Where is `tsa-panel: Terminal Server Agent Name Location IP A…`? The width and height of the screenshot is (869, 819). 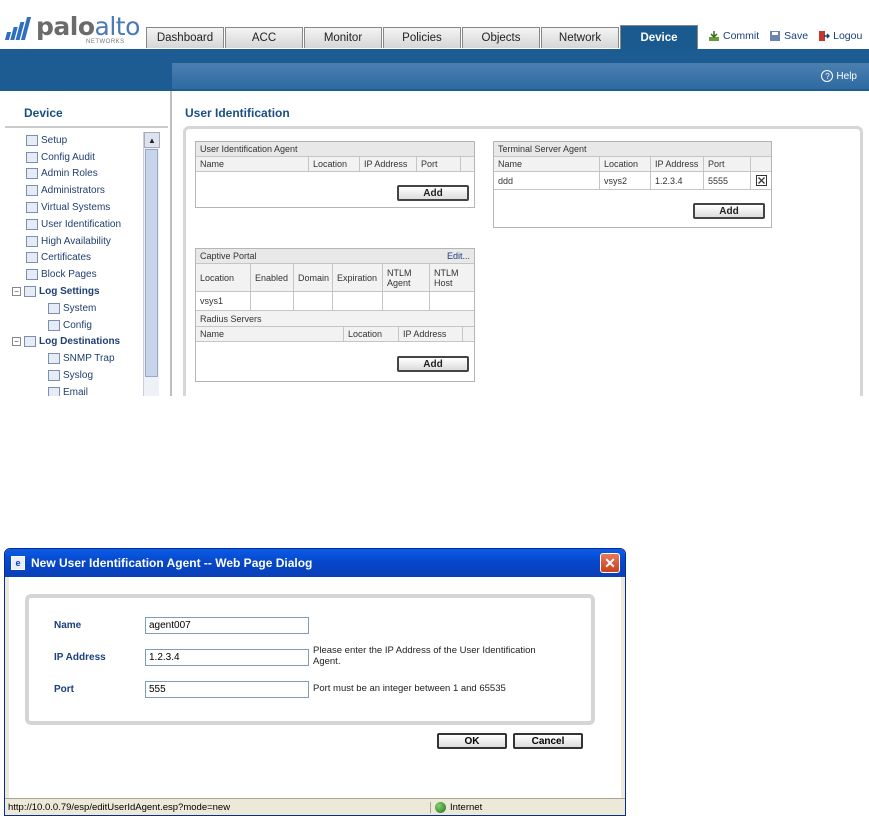
tsa-panel: Terminal Server Agent Name Location IP A… is located at coordinates (632, 184).